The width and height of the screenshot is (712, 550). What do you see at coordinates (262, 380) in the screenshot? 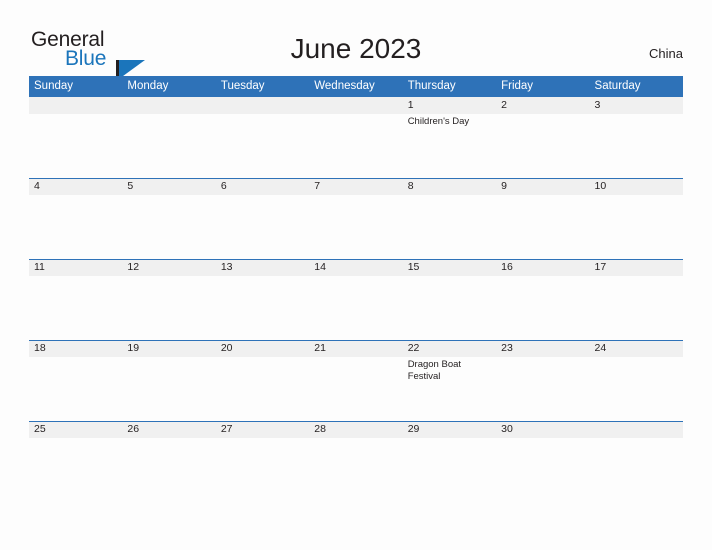
I see `calendar-day-20: 20` at bounding box center [262, 380].